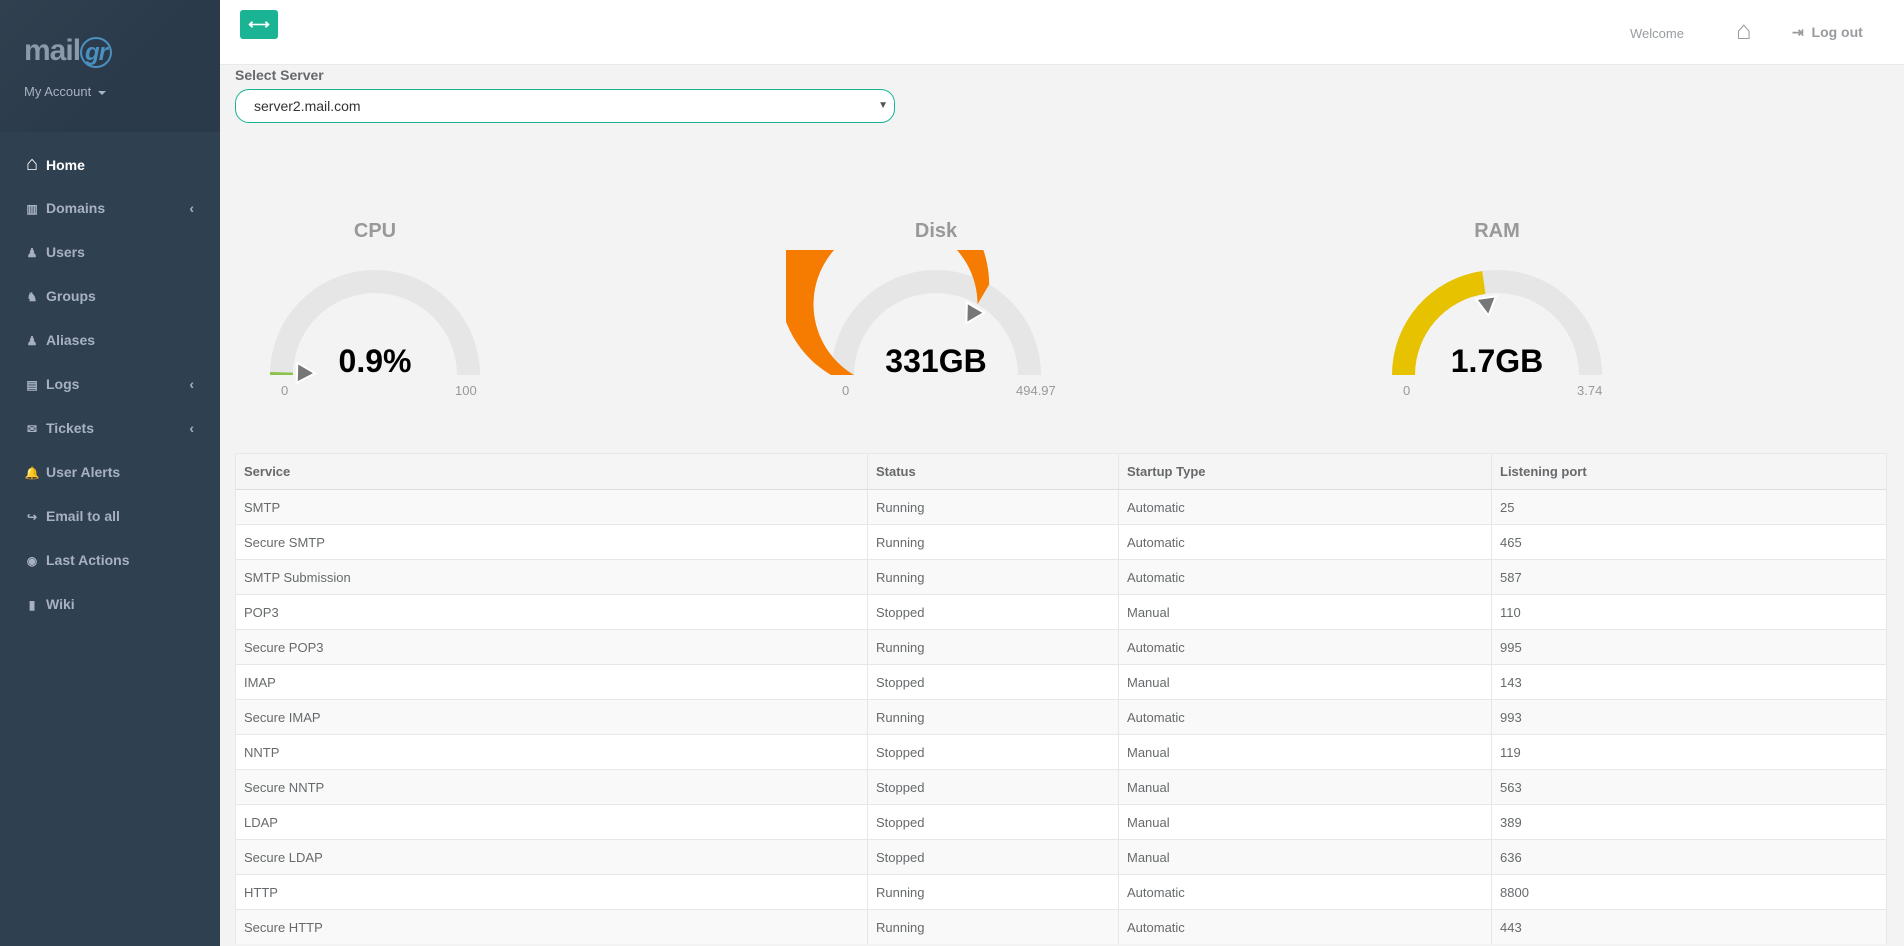 This screenshot has width=1904, height=946. I want to click on table-row: Secure SMTP Running Automatic 465, so click(1061, 542).